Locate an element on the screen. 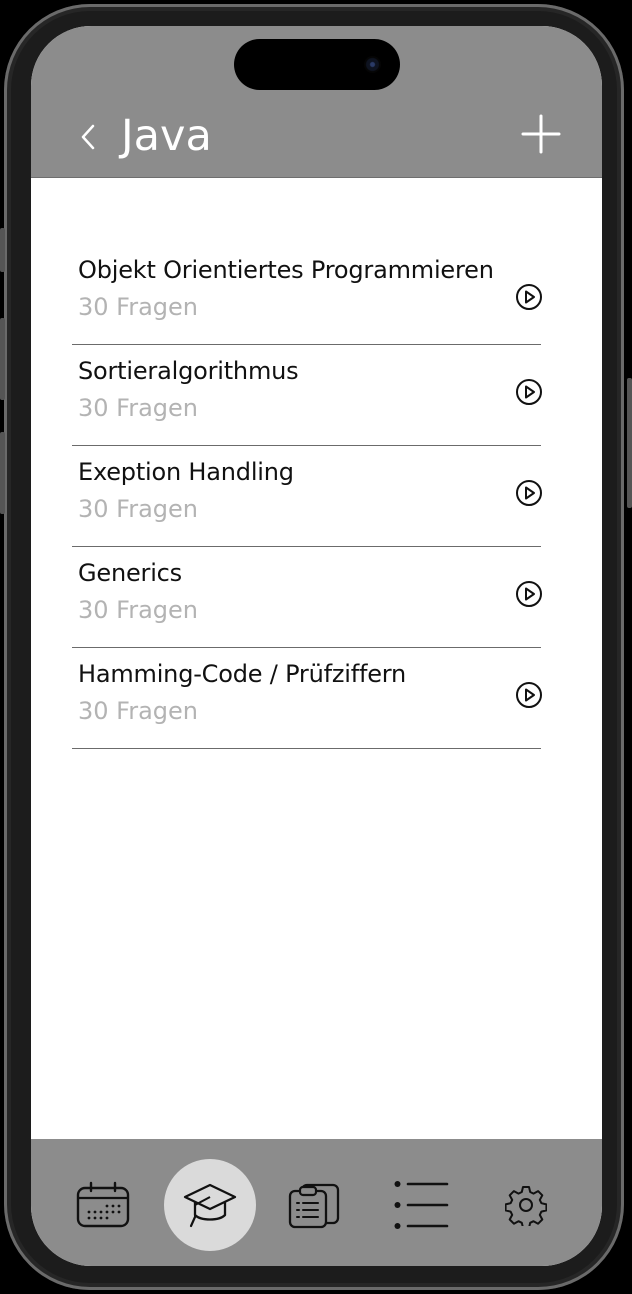  gear-icon is located at coordinates (526, 1206).